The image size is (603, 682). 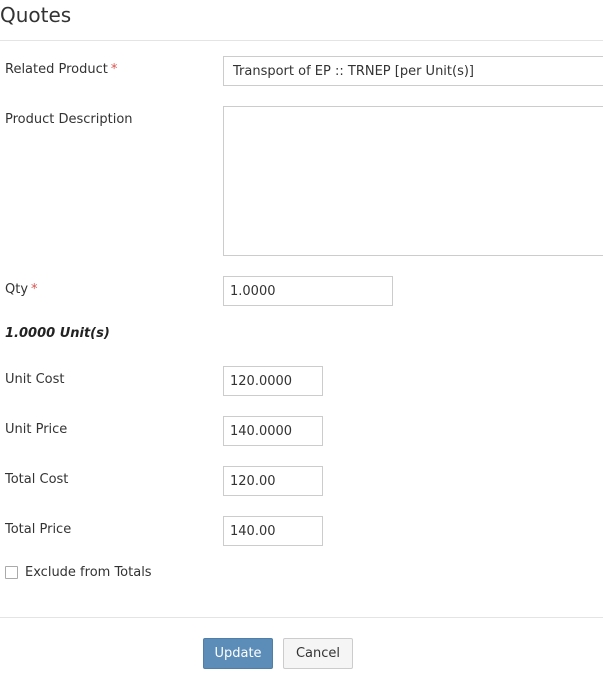 I want to click on update-button: Update, so click(x=238, y=653).